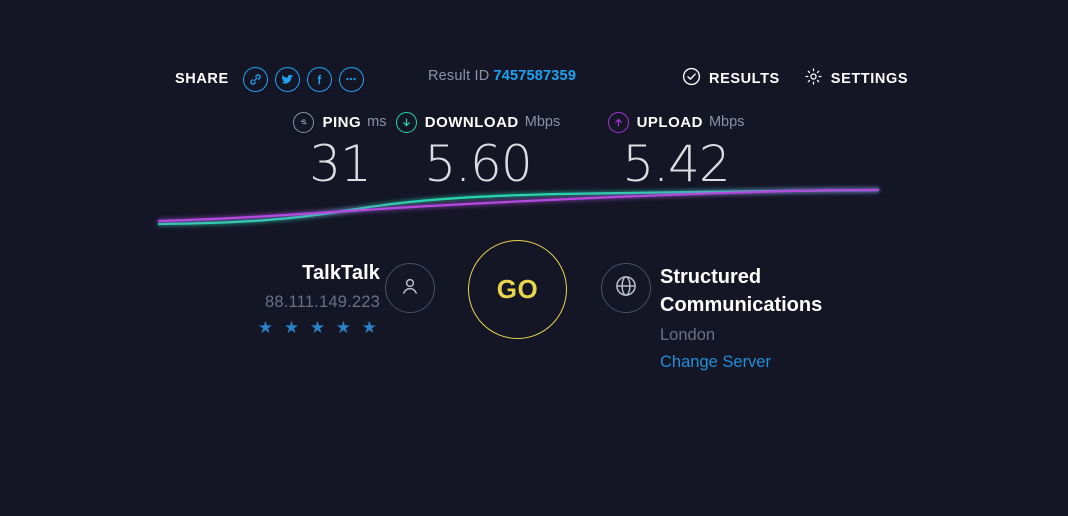 The width and height of the screenshot is (1068, 516). I want to click on upload-arrow-icon, so click(618, 122).